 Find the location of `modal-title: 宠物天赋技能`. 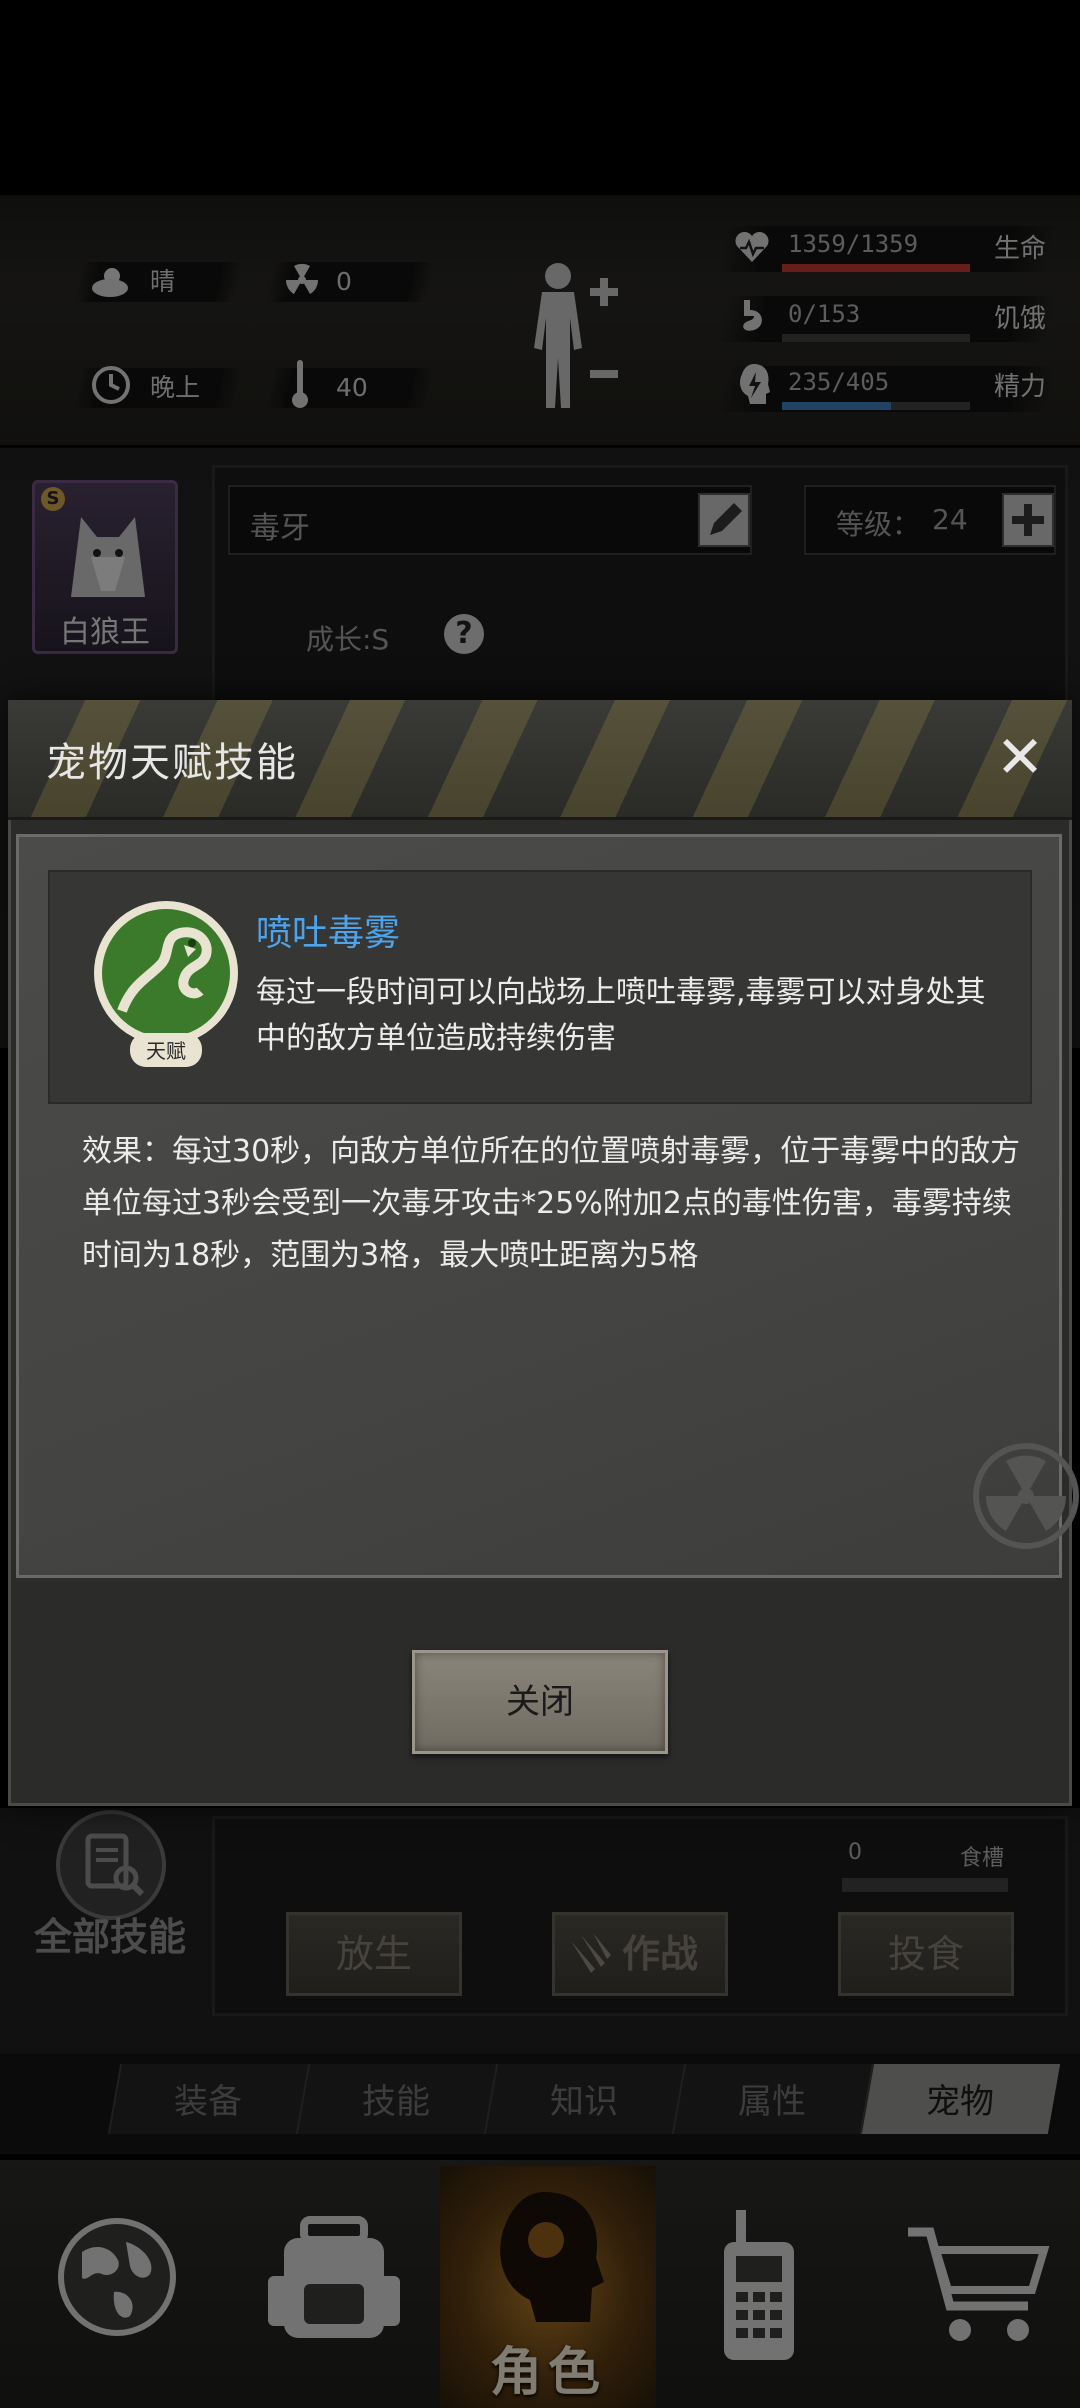

modal-title: 宠物天赋技能 is located at coordinates (172, 763).